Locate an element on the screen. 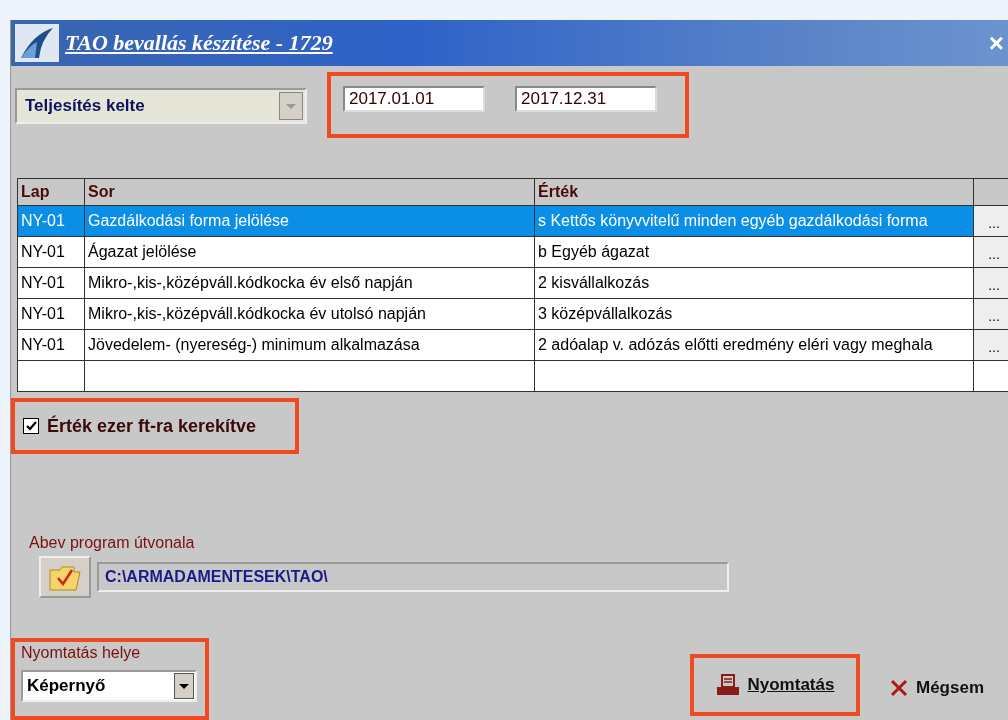 Image resolution: width=1008 pixels, height=720 pixels. table-cell: s Kettős könyvvitelű minden egyéb gazdálkodási forma is located at coordinates (754, 221).